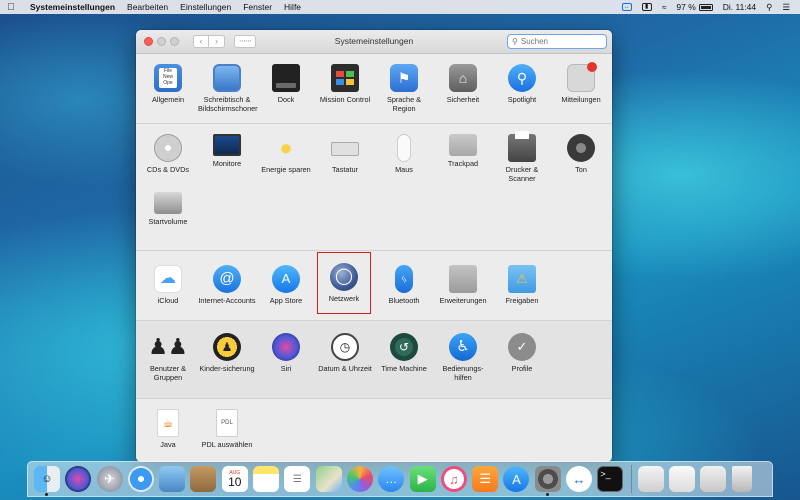  What do you see at coordinates (404, 88) in the screenshot?
I see `pane-sprache-region: ⚑ Sprache & Region` at bounding box center [404, 88].